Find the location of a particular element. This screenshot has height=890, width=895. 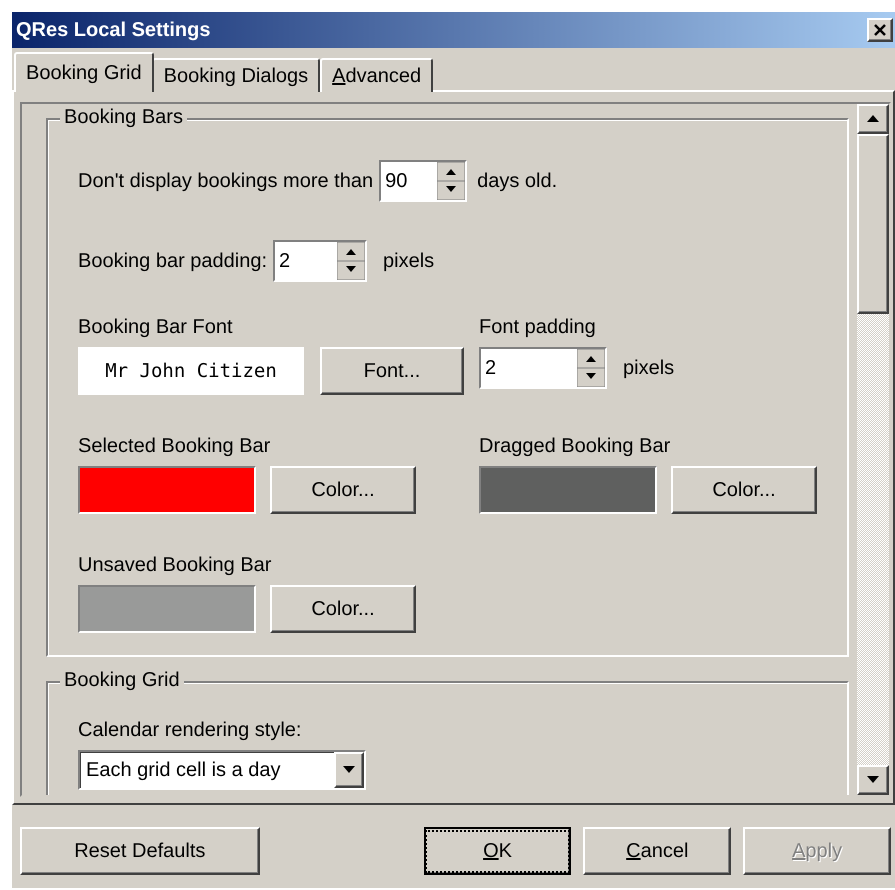

field-label: Don't display bookings more than is located at coordinates (226, 181).